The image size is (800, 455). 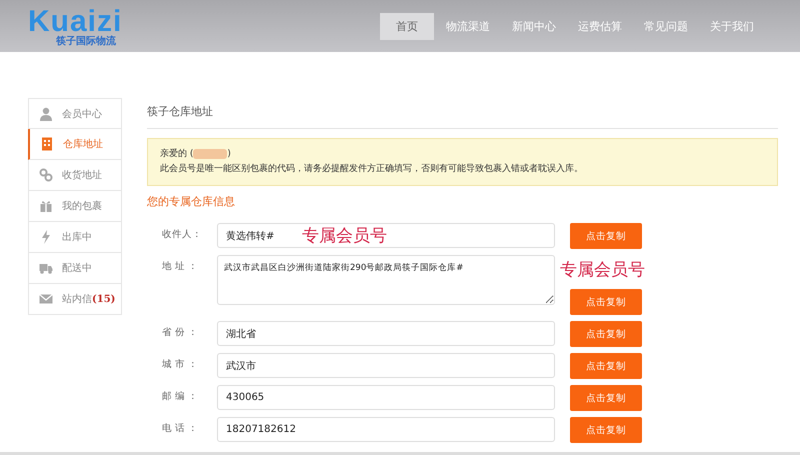 What do you see at coordinates (372, 169) in the screenshot?
I see `notice-text: 此会员号是唯一能区别包裹的代码，请务必提醒发件方正确填写，否则有可能导致包裹入错或者耽误入库。` at bounding box center [372, 169].